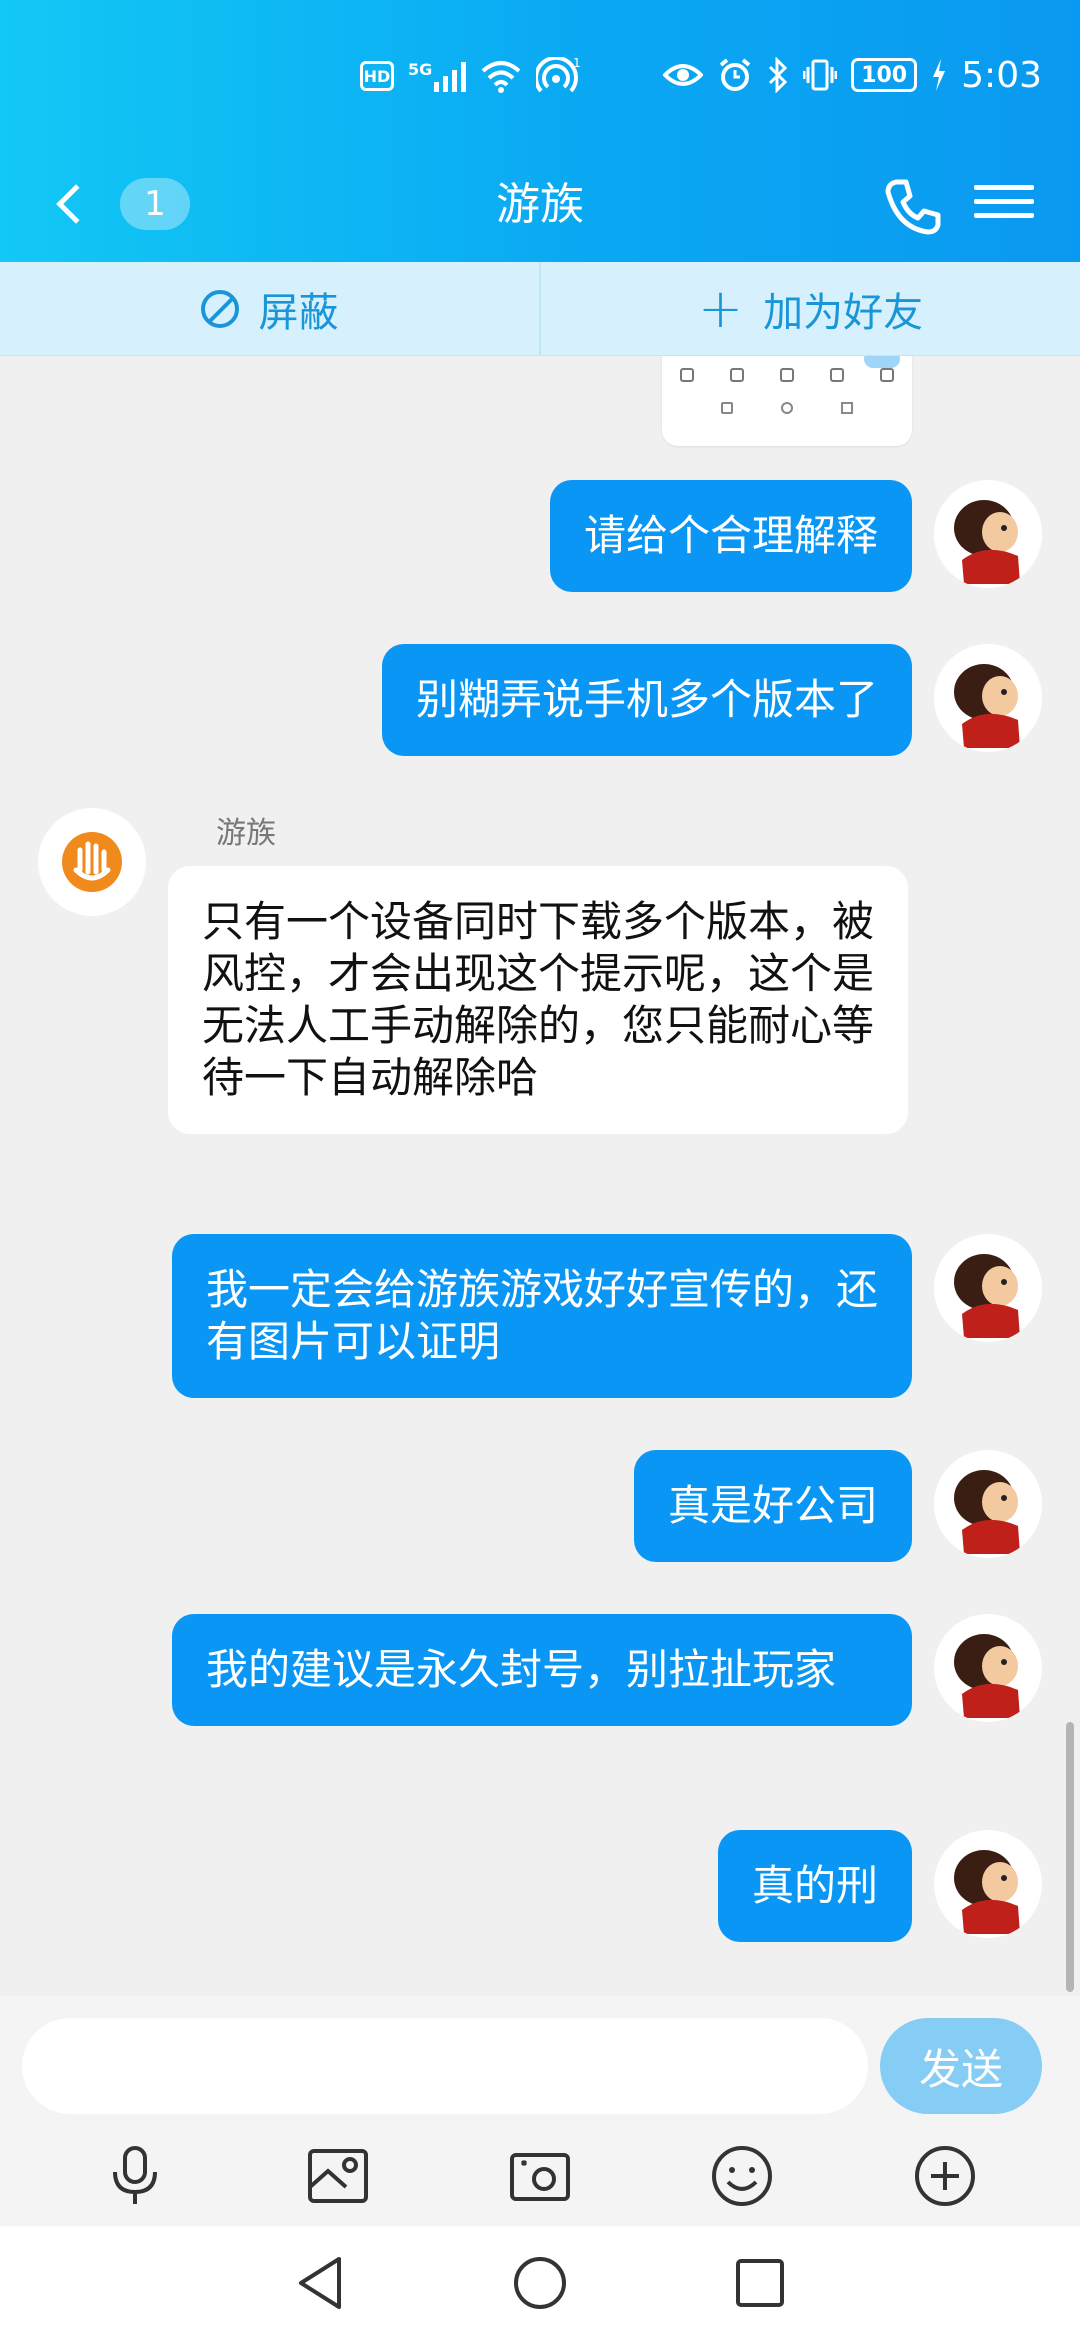  I want to click on menu-button, so click(1004, 206).